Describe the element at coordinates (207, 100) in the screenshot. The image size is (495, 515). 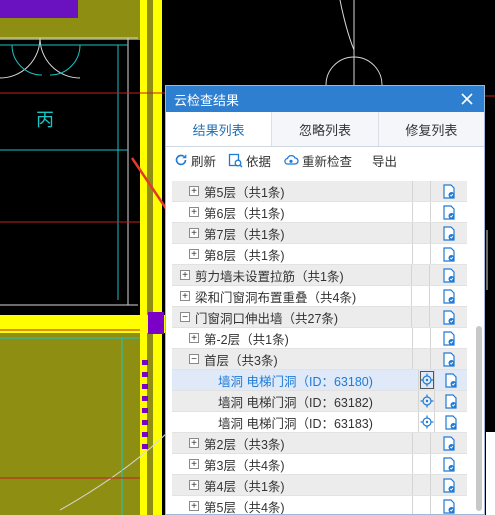
I see `panel-title: 云检查结果` at that location.